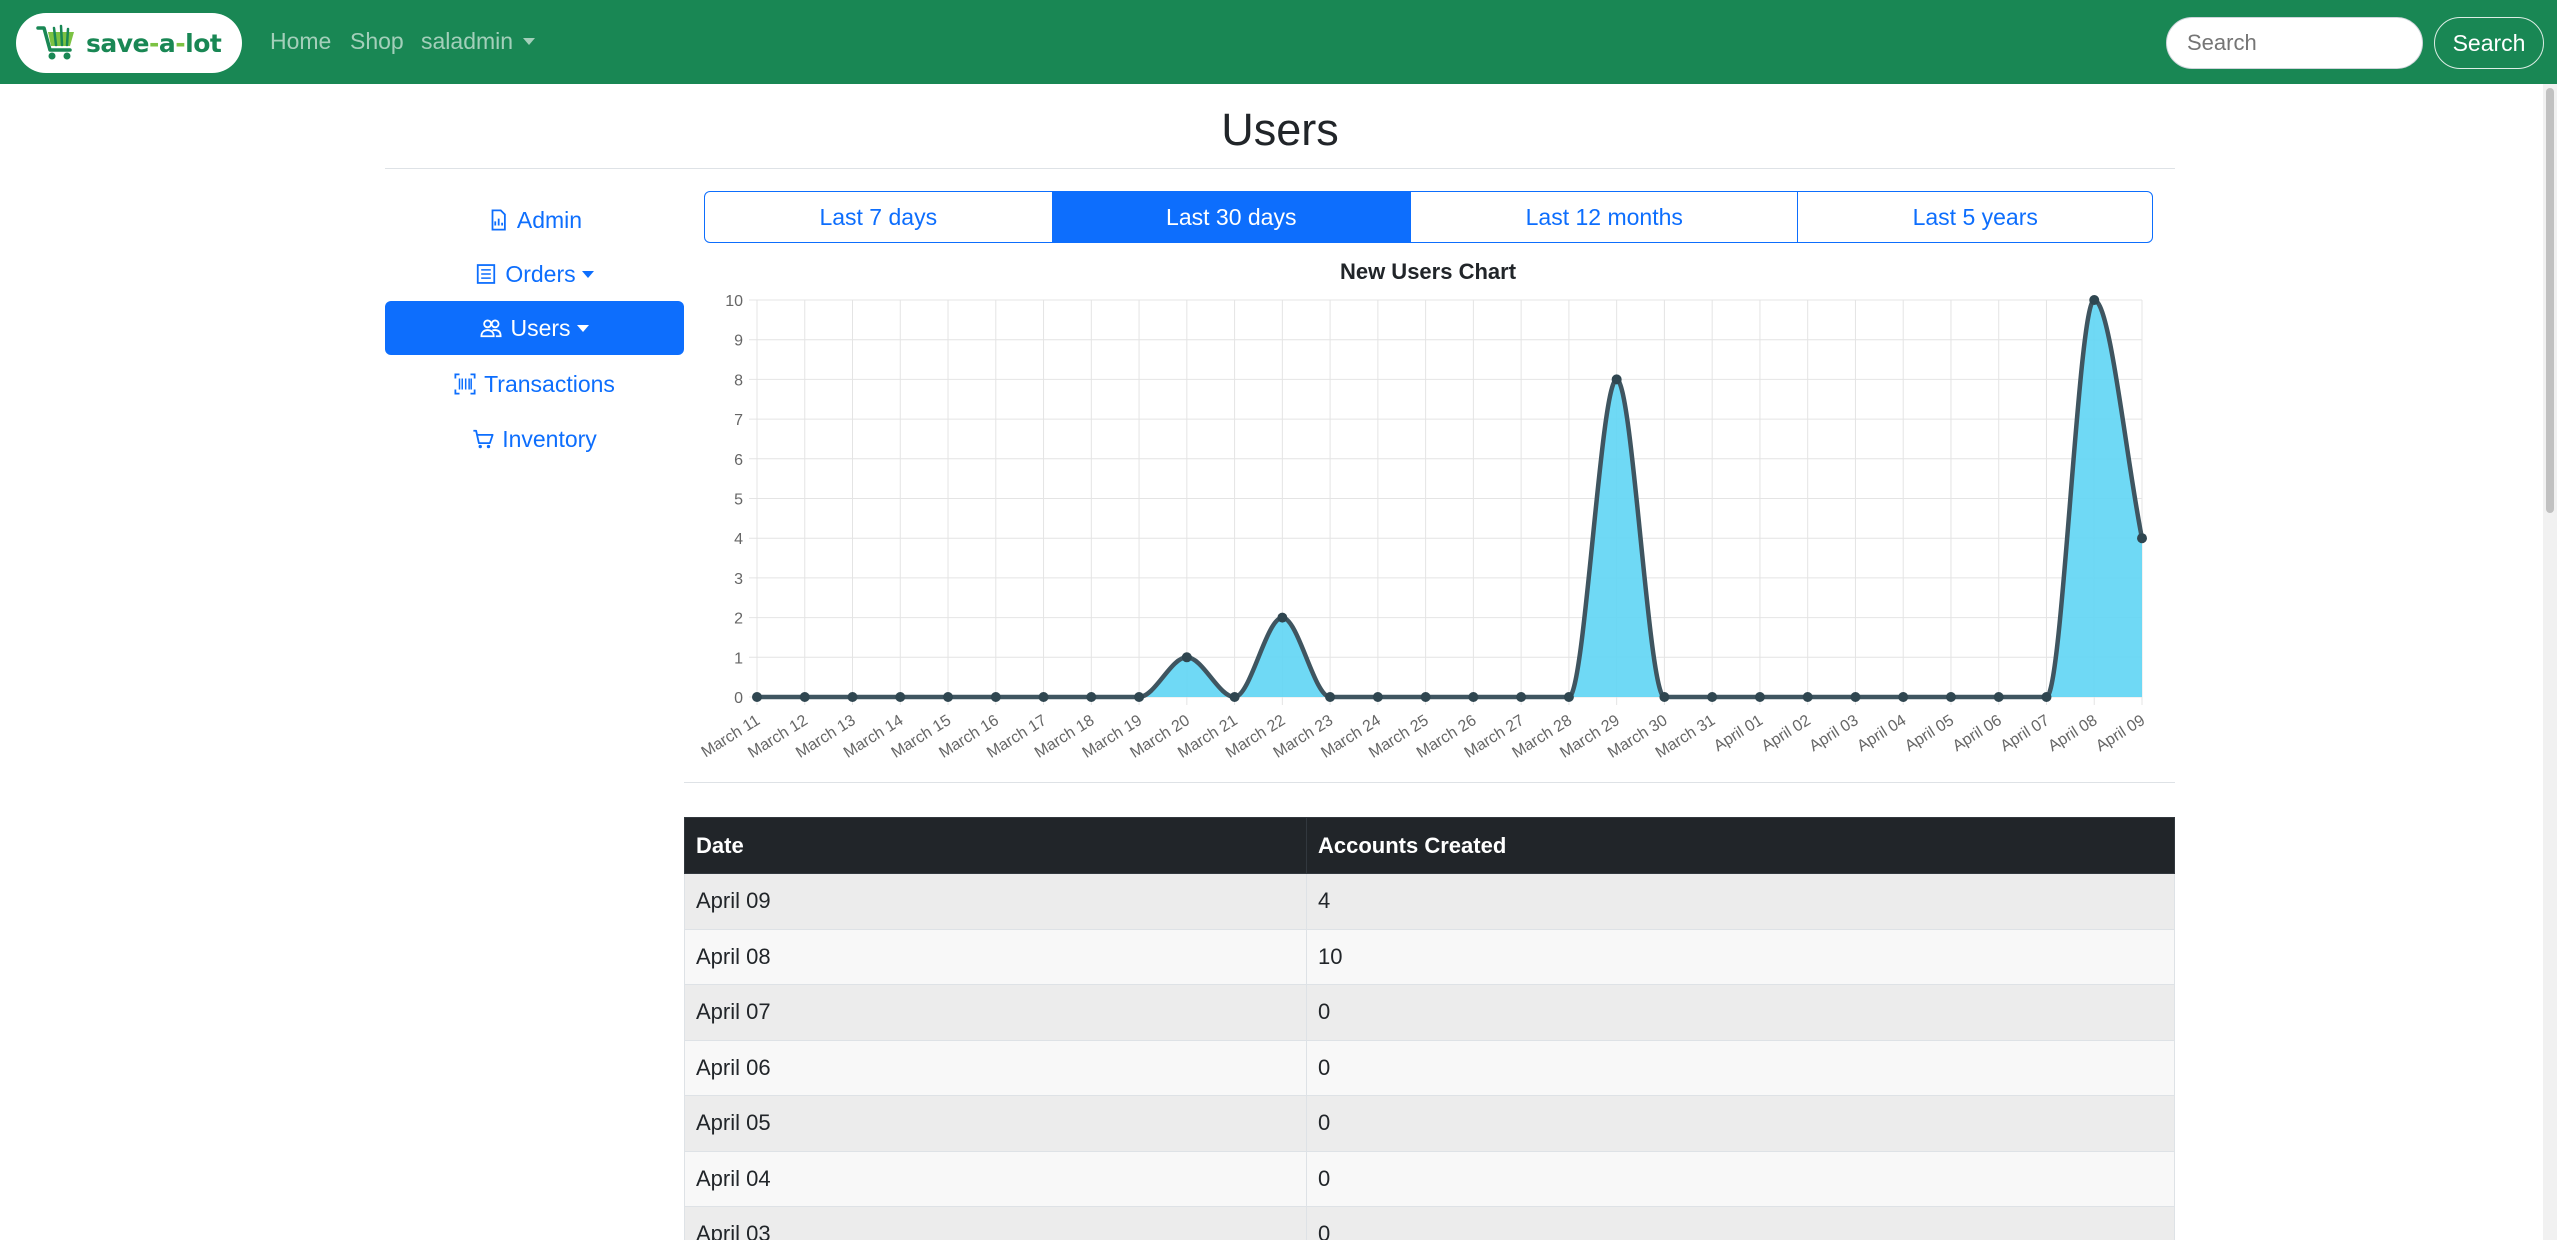 This screenshot has height=1240, width=2557. I want to click on y-tick-label: 10, so click(734, 301).